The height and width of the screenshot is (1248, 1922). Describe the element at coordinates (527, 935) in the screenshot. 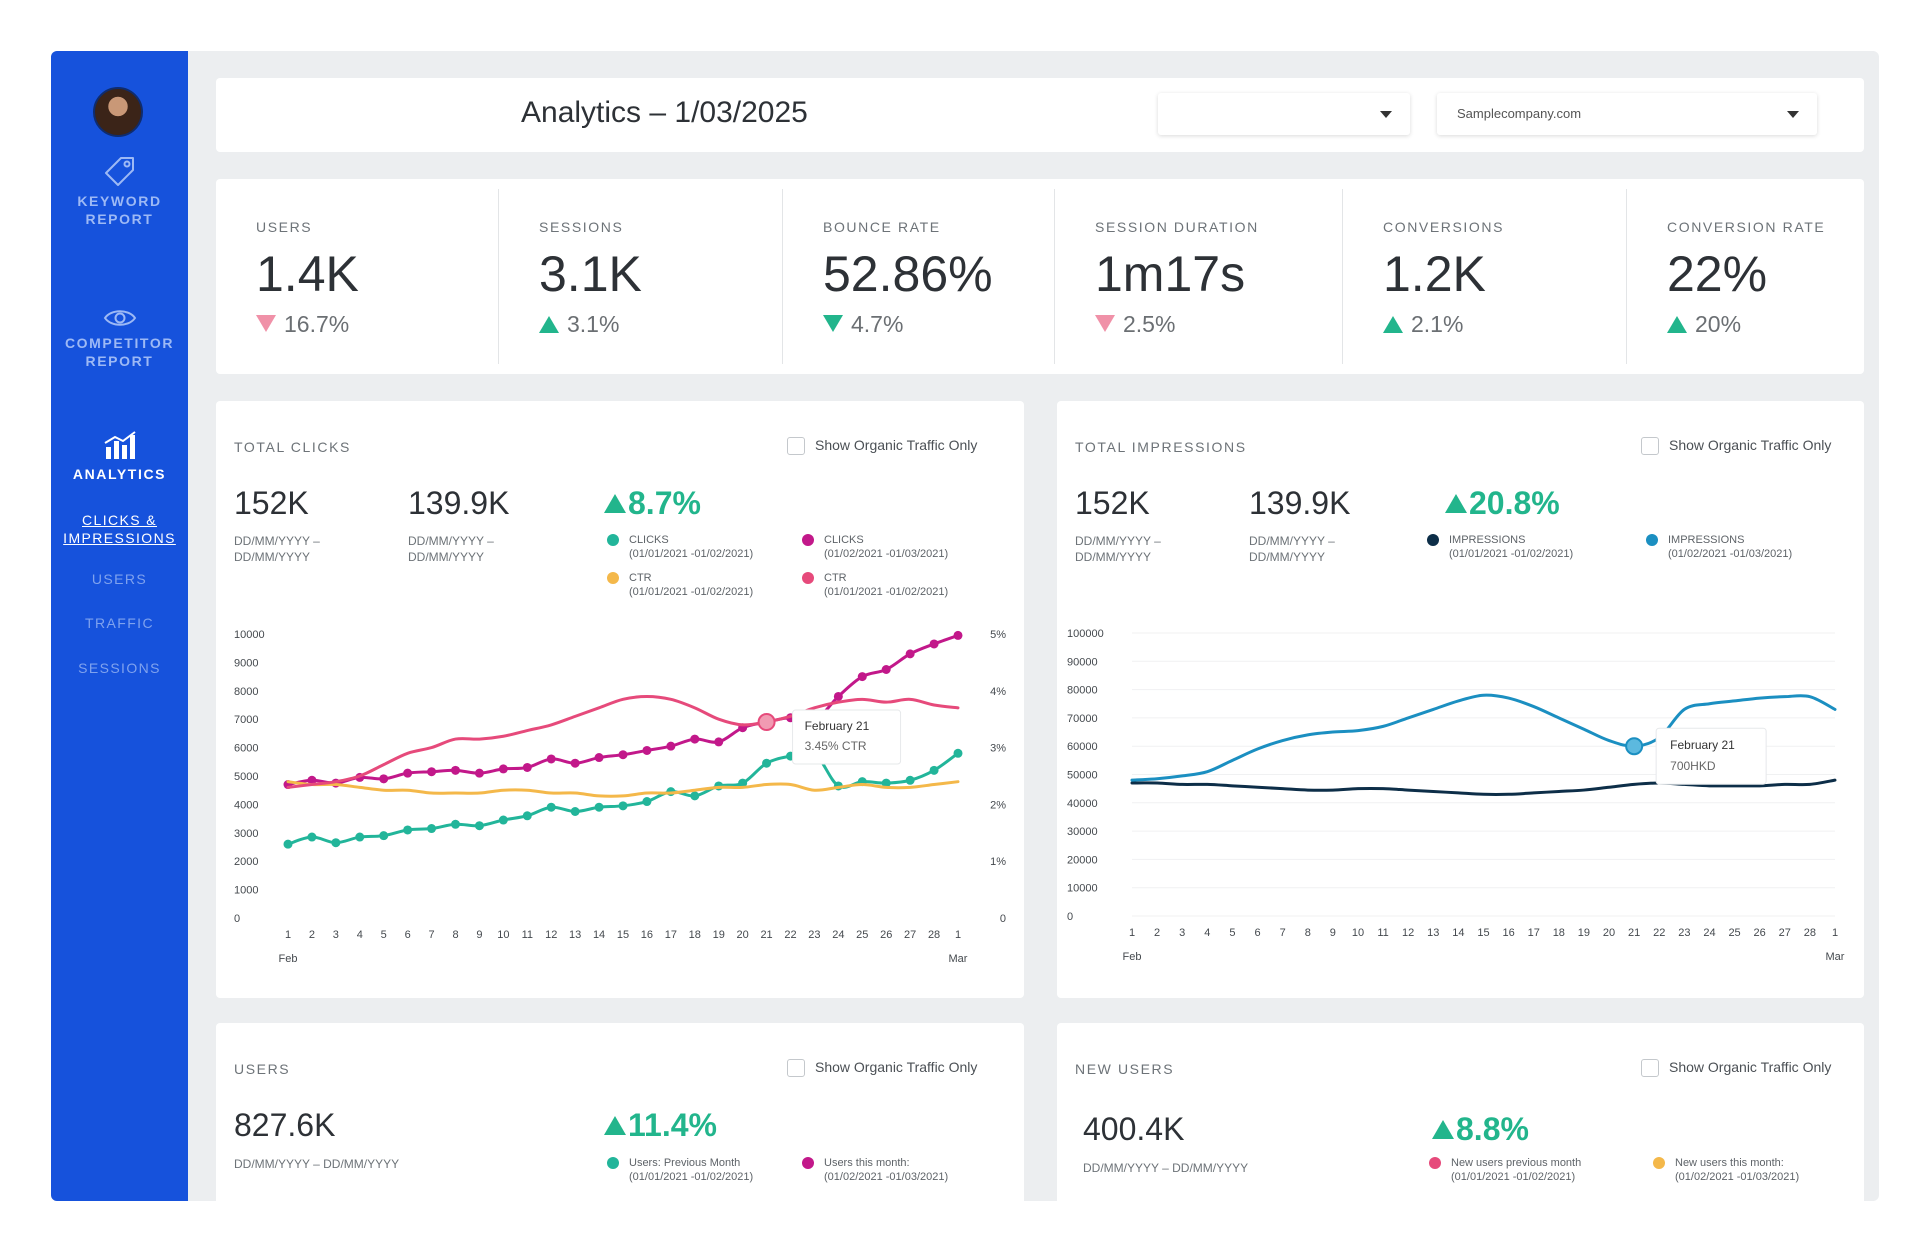

I see `x-tick-label: 11` at that location.